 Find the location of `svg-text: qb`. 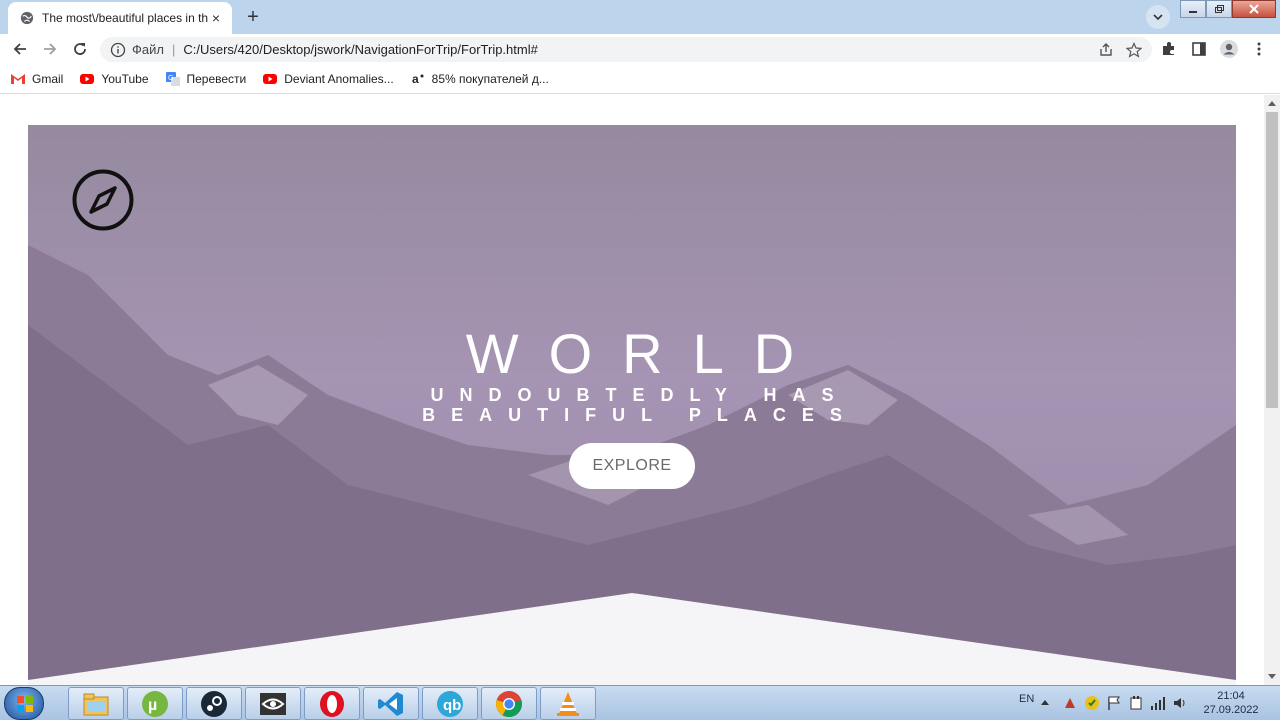

svg-text: qb is located at coordinates (452, 705).